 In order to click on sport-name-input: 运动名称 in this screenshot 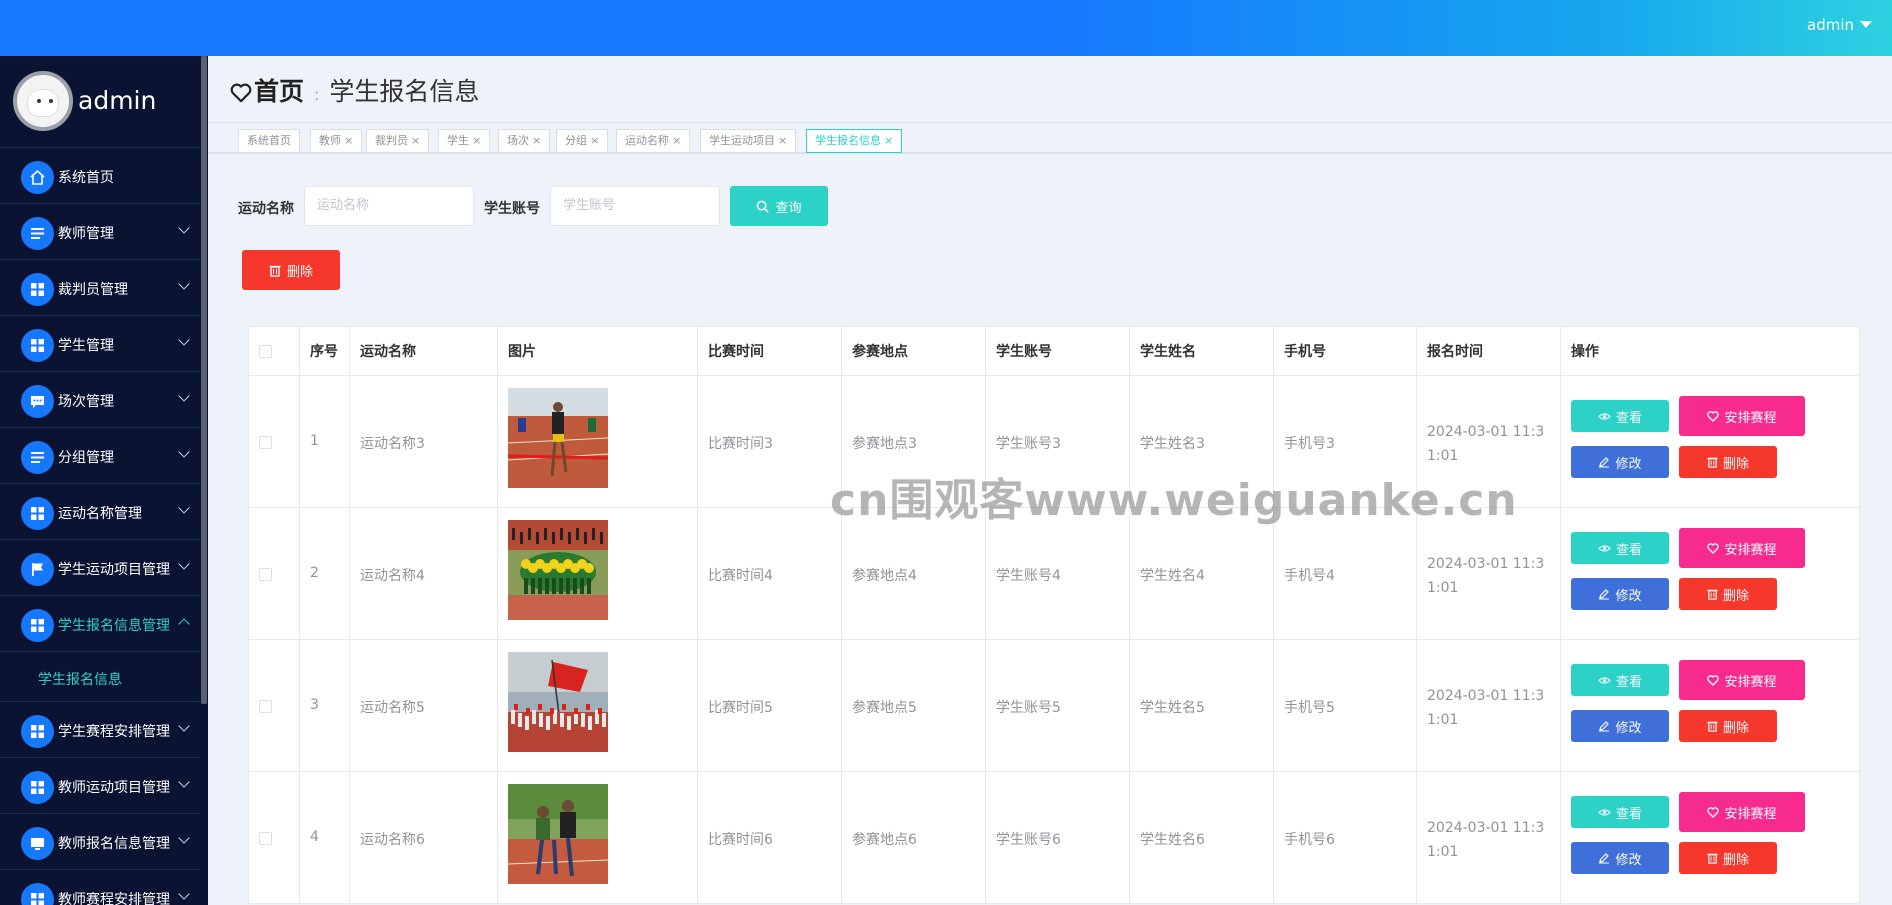, I will do `click(389, 206)`.